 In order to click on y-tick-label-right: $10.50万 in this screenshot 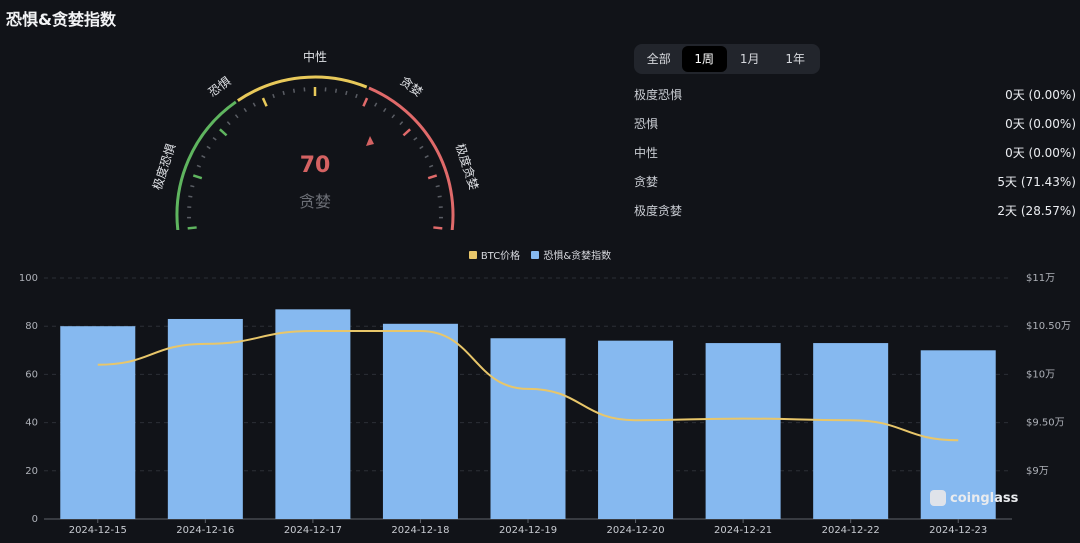, I will do `click(1048, 326)`.